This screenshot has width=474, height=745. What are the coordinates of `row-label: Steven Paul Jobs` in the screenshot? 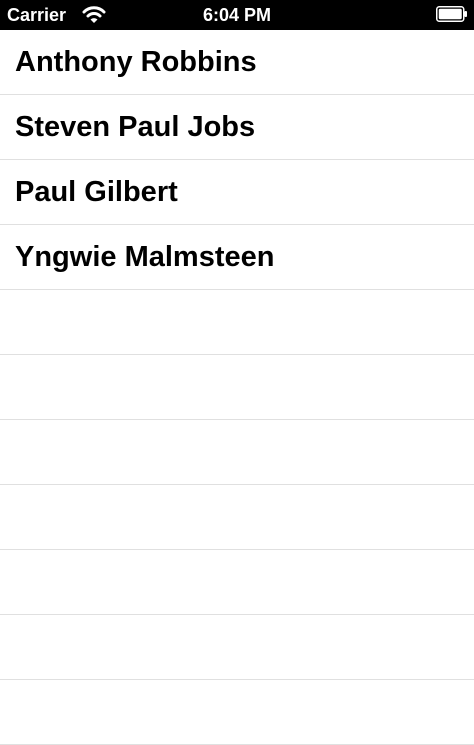 It's located at (135, 127).